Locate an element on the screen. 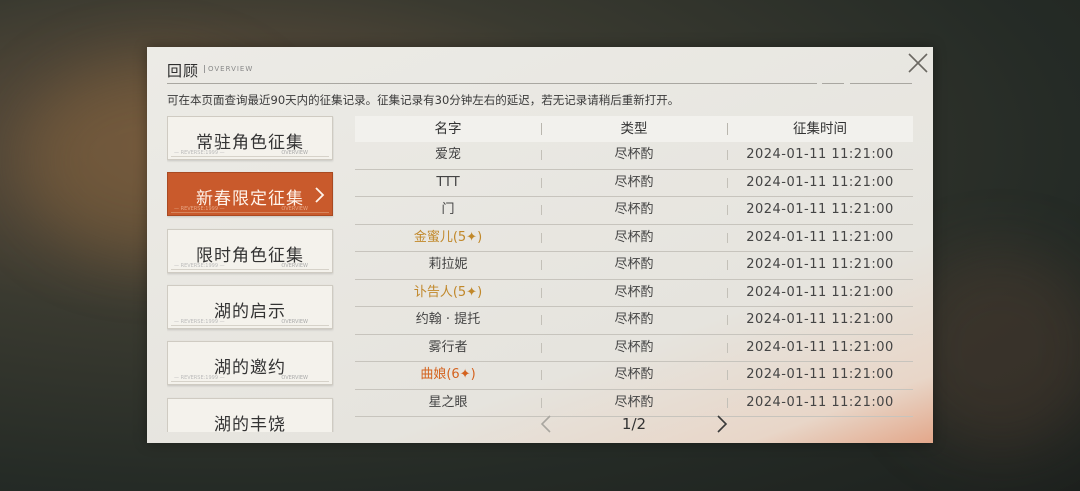  cell-name: 爱宠 is located at coordinates (447, 154).